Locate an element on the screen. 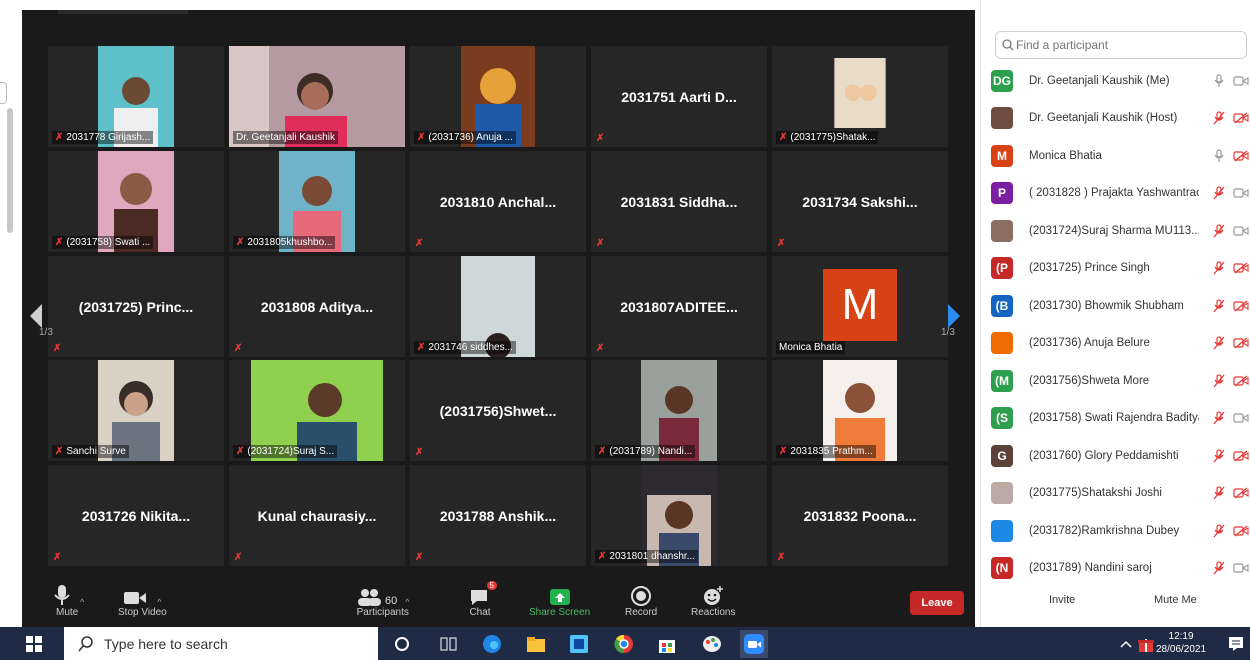  video-tile-off: 2031831 Siddha... ✗ is located at coordinates (679, 201).